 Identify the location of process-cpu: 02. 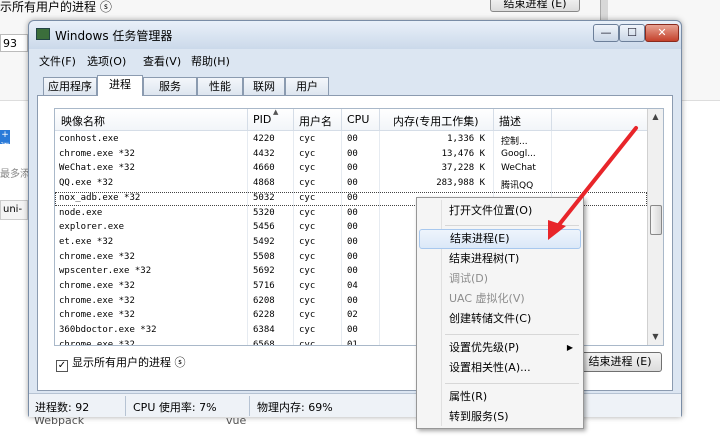
(352, 315).